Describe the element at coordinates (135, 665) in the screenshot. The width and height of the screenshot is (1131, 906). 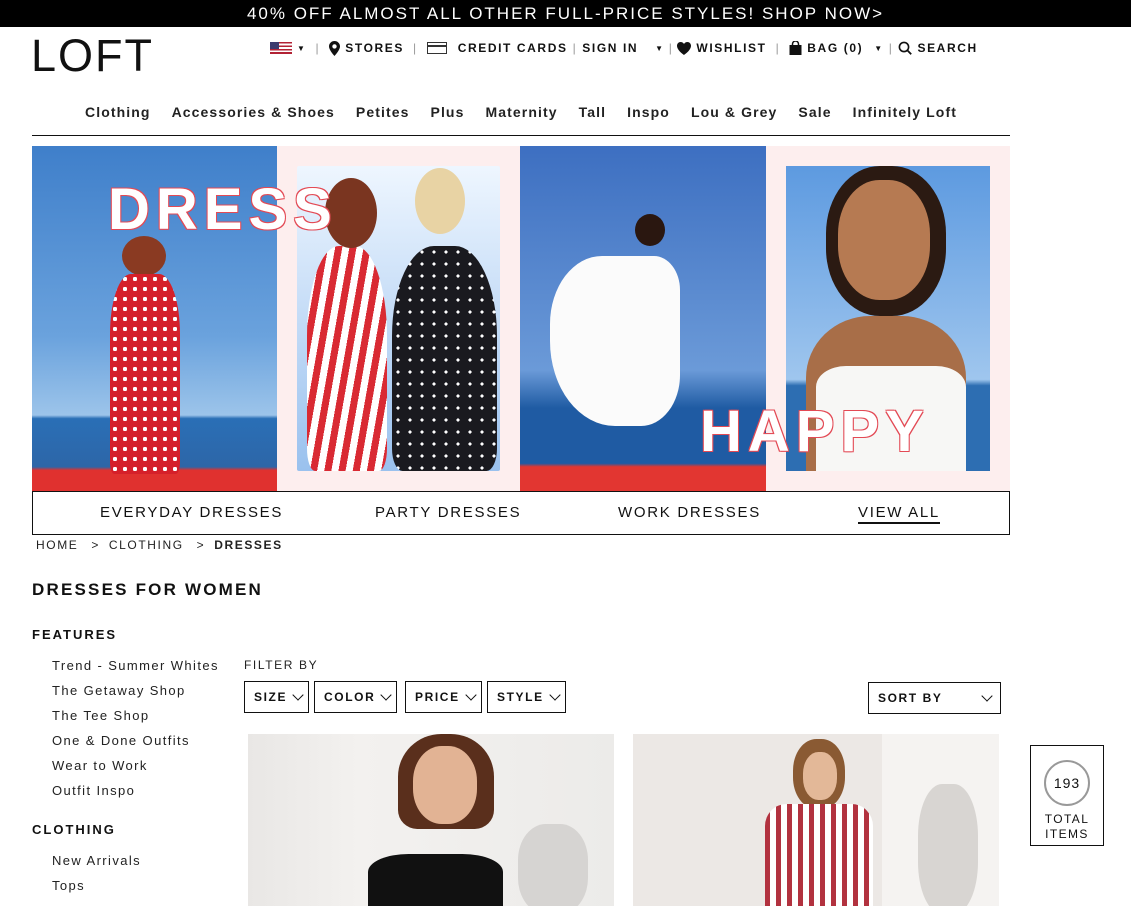
I see `sidebar-item-trend-summer-whites: Trend - Summer Whites` at that location.